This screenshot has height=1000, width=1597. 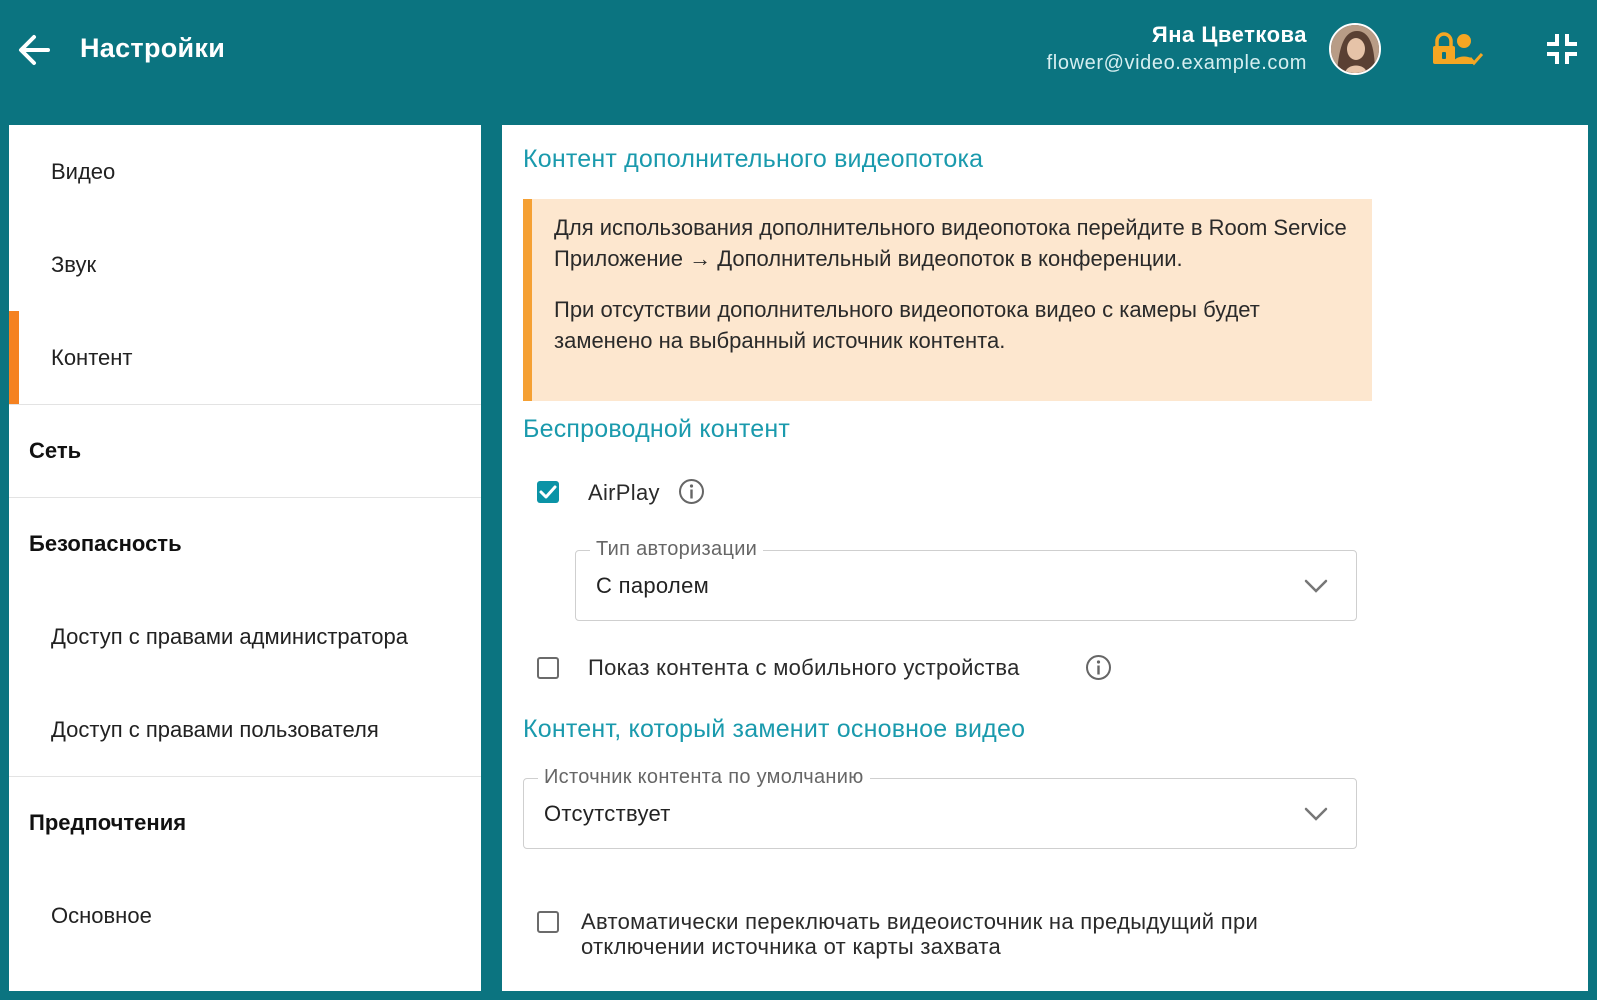 I want to click on page-title: Настройки, so click(x=153, y=48).